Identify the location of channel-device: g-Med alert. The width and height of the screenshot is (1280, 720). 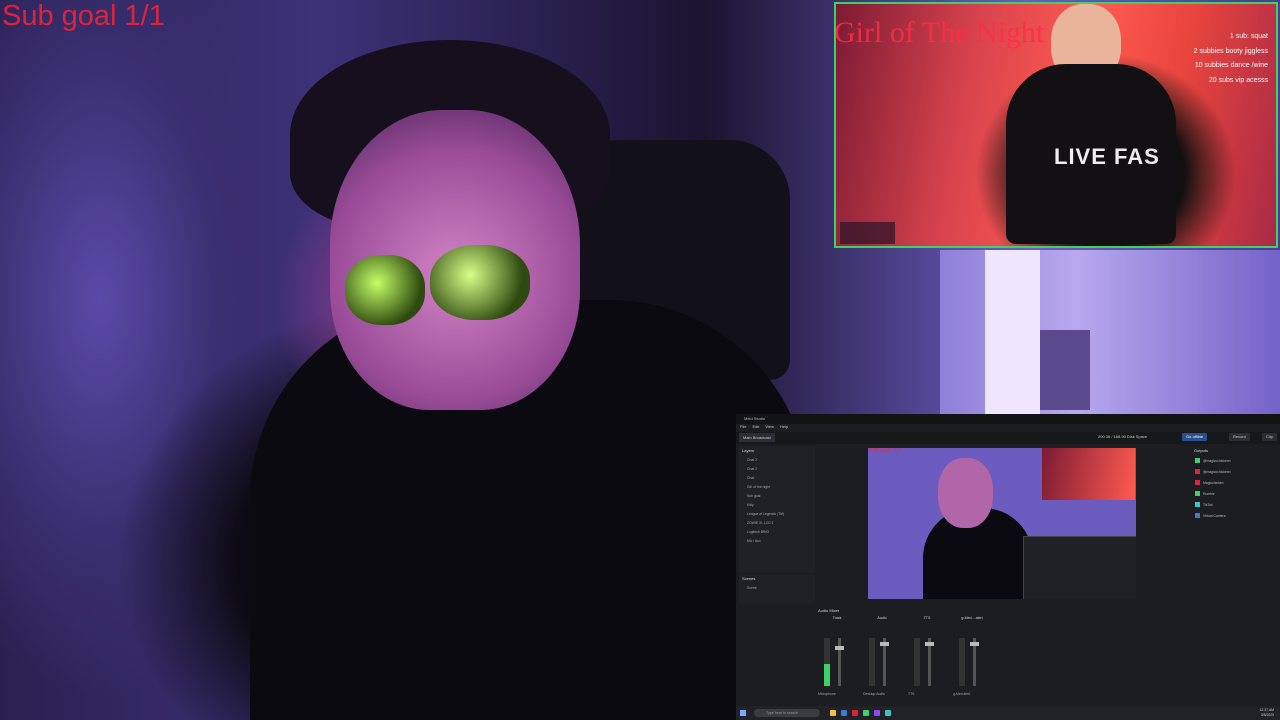
(961, 694).